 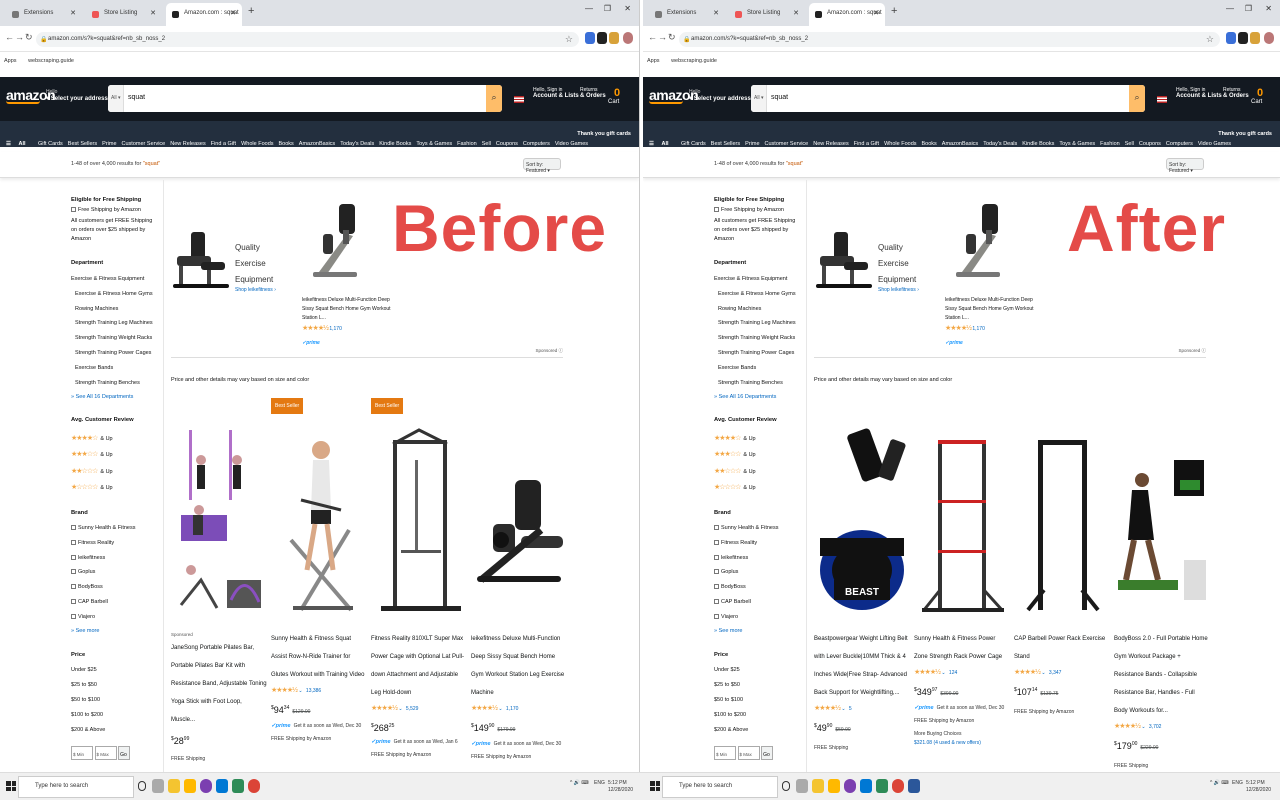 What do you see at coordinates (19, 37) in the screenshot?
I see `forward-icon: →` at bounding box center [19, 37].